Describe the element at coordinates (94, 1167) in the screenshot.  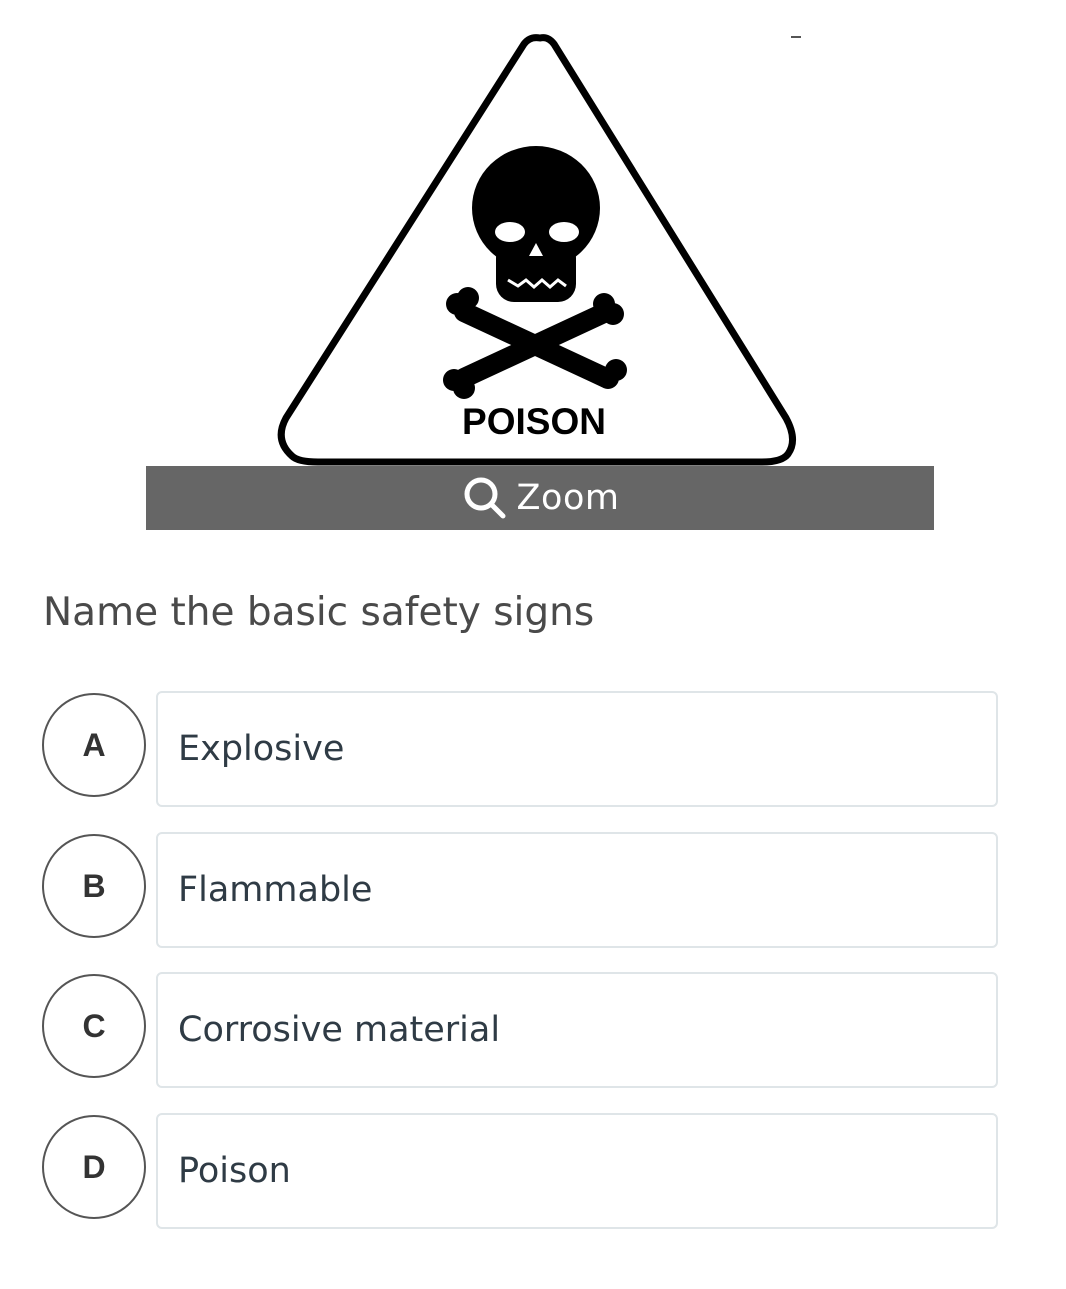
I see `option-letter-d: D` at that location.